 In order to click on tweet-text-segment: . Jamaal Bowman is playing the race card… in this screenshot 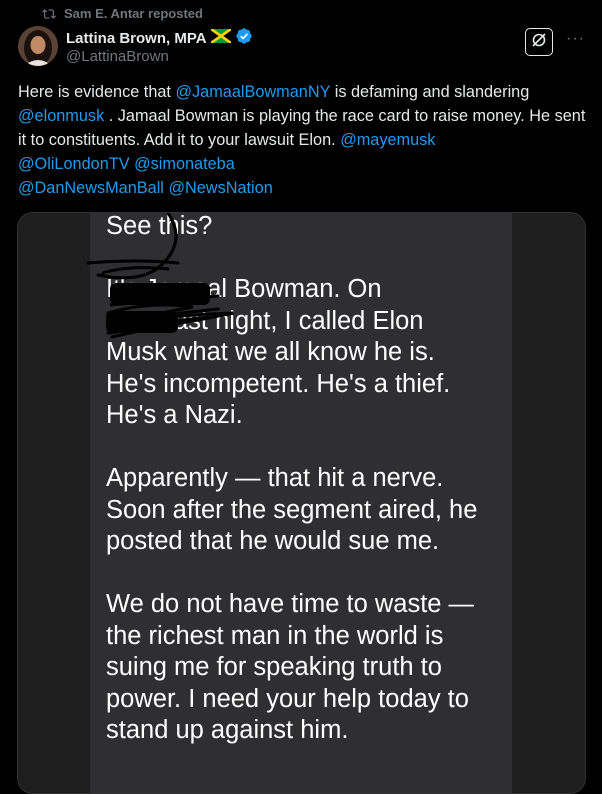, I will do `click(302, 128)`.